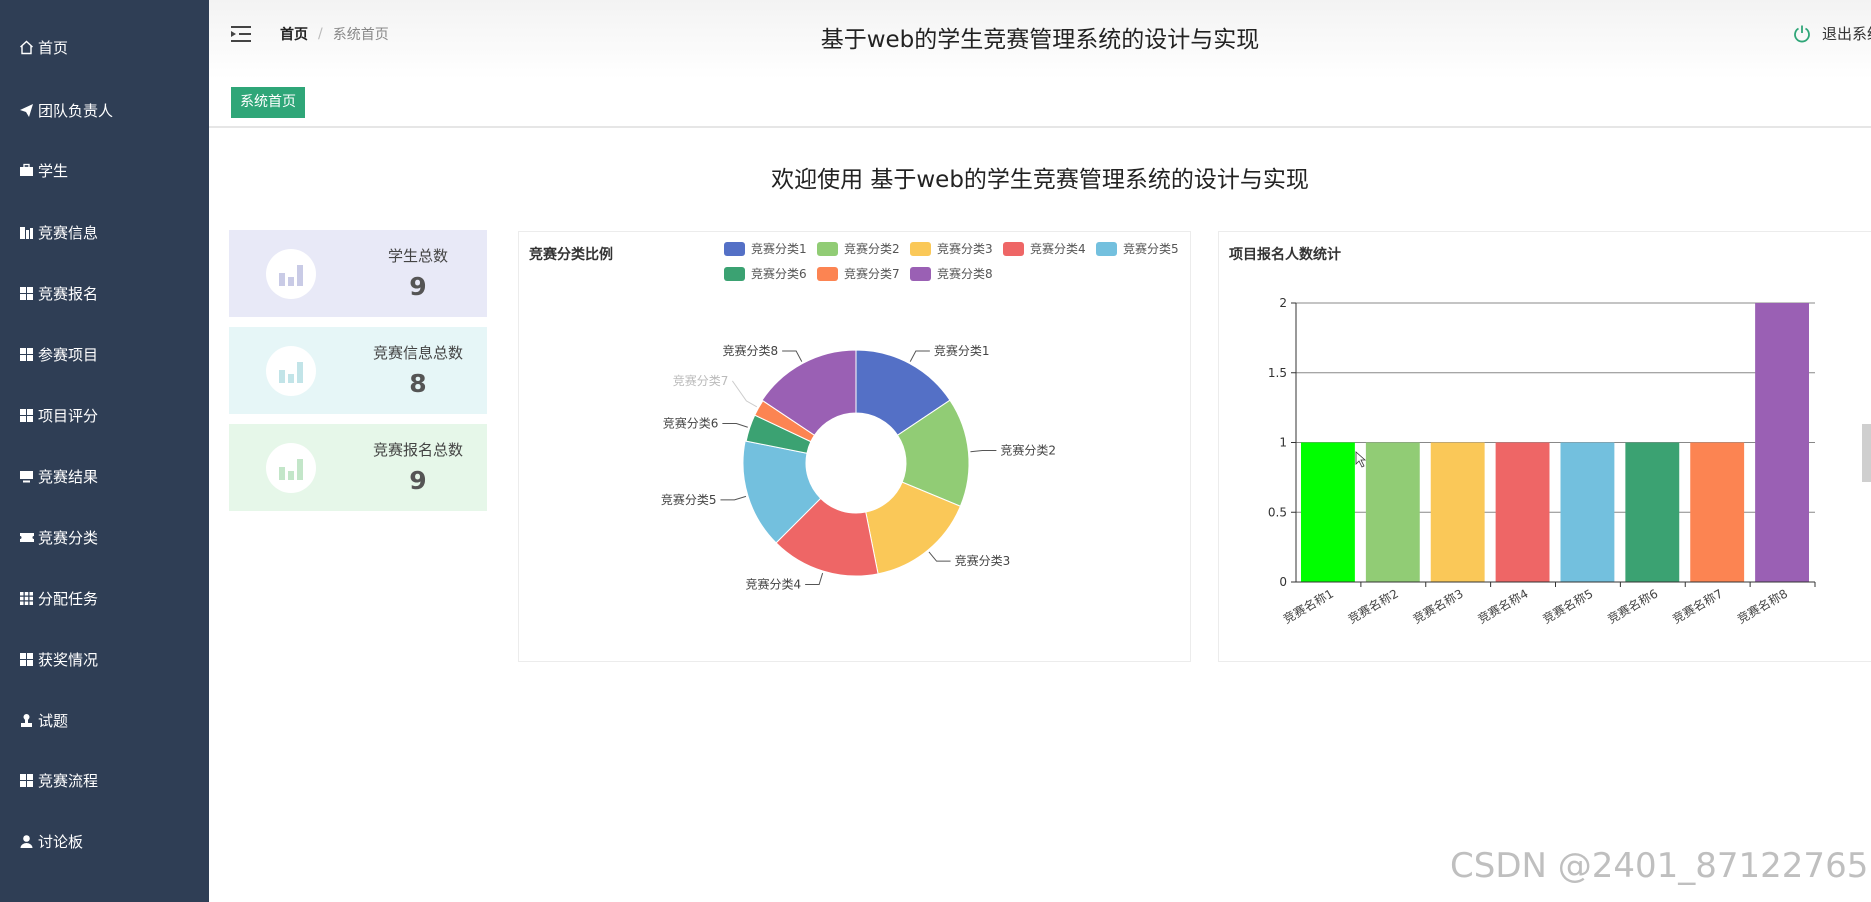 This screenshot has width=1871, height=902. What do you see at coordinates (26, 232) in the screenshot?
I see `building-icon` at bounding box center [26, 232].